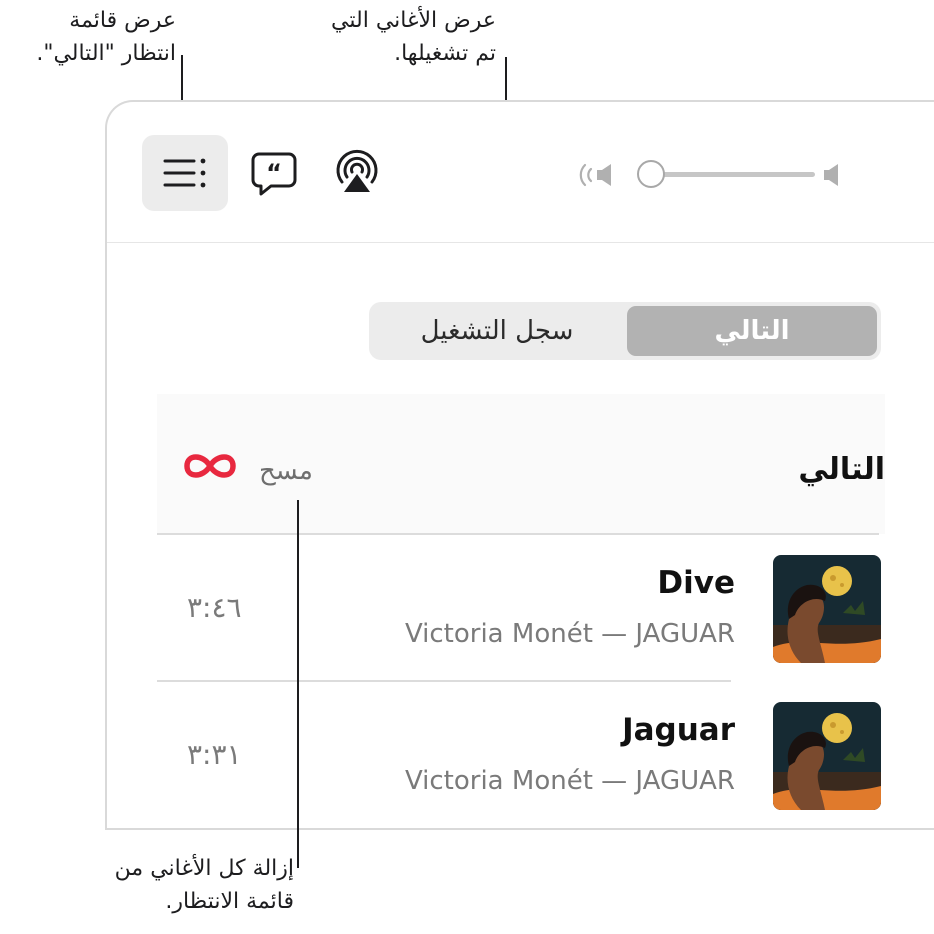  I want to click on queue-title: التالي, so click(841, 469).